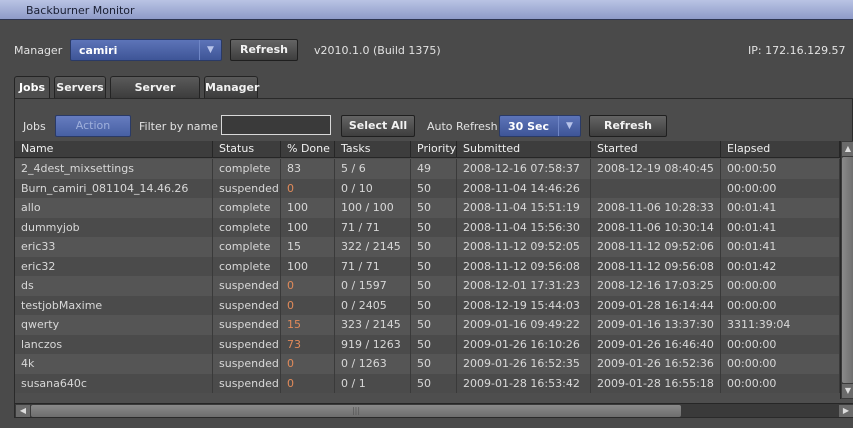 The width and height of the screenshot is (853, 428). Describe the element at coordinates (780, 266) in the screenshot. I see `cell-elapsed: 00:01:42` at that location.